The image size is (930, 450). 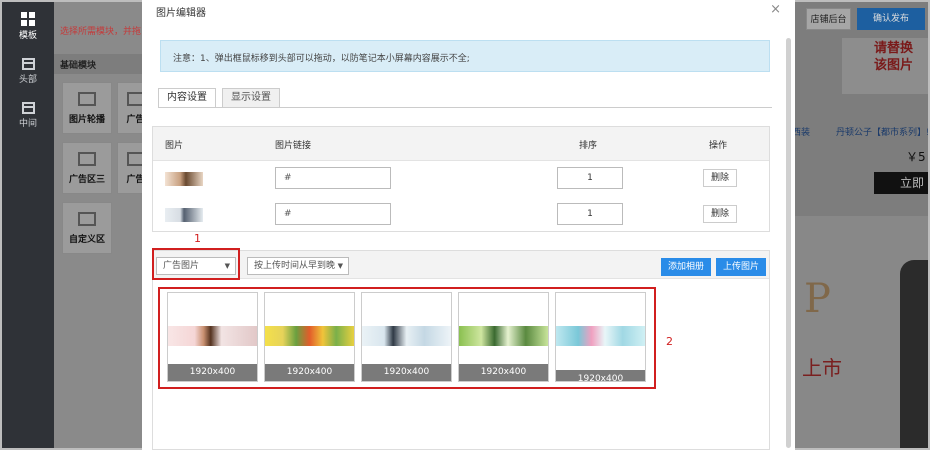 What do you see at coordinates (295, 266) in the screenshot?
I see `sort-order-select-value: 按上传时间从早到晚` at bounding box center [295, 266].